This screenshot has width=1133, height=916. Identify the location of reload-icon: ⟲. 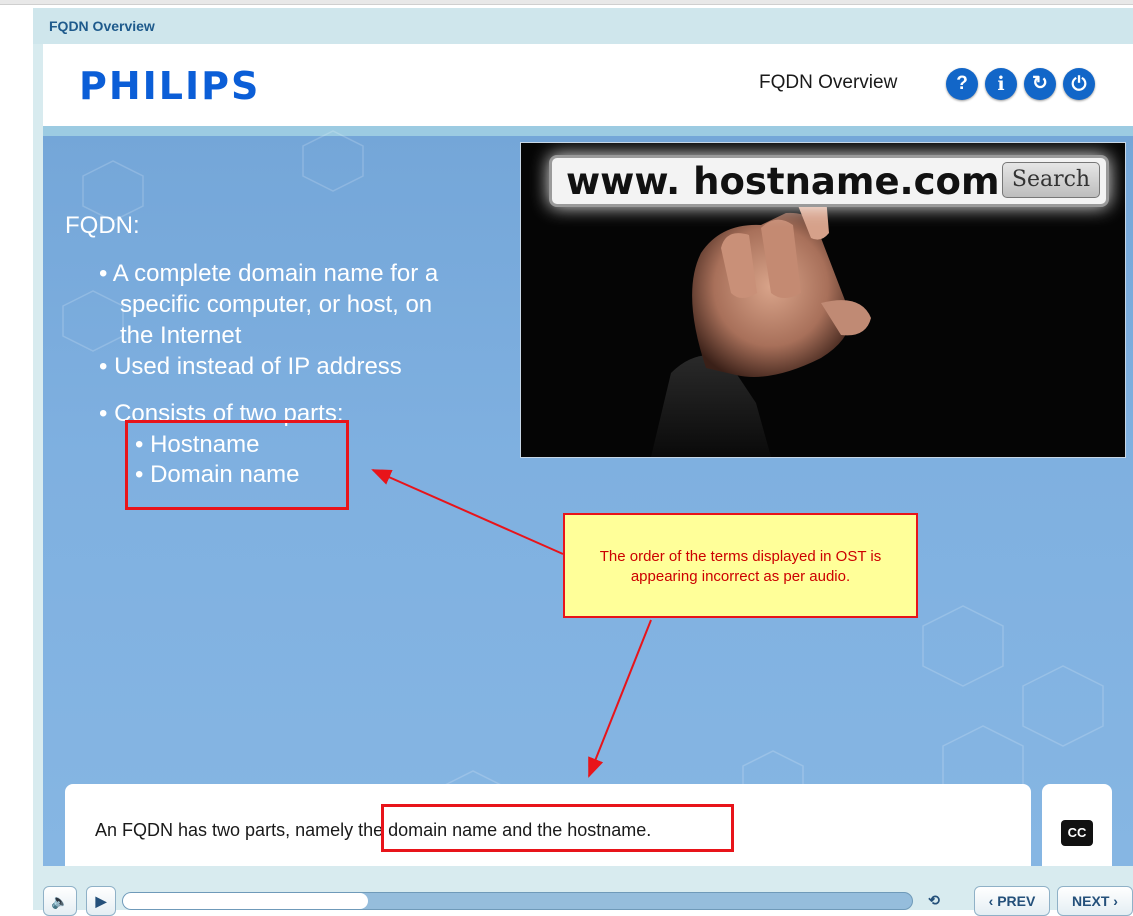
(934, 900).